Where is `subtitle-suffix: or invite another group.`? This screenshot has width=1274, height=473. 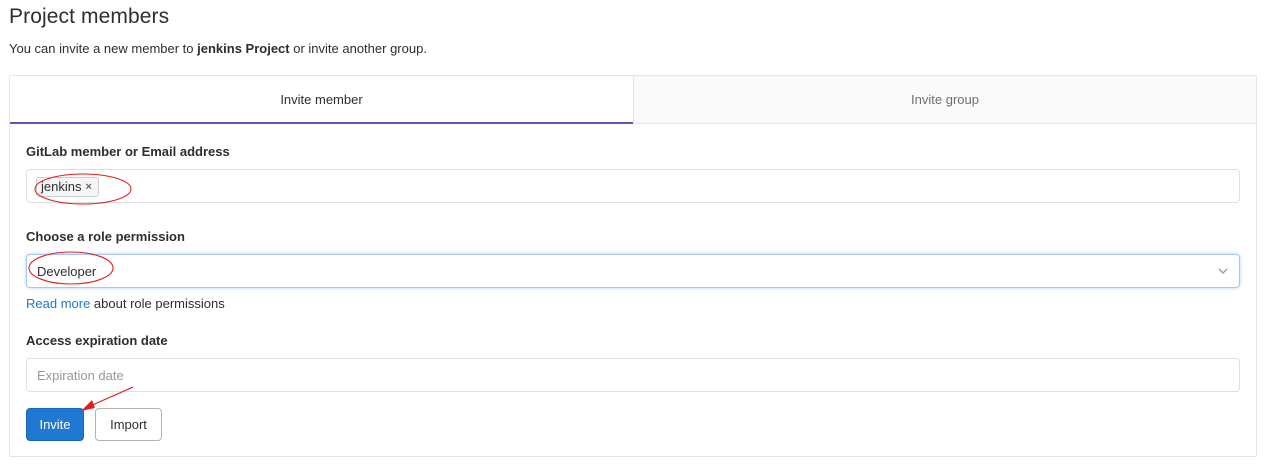 subtitle-suffix: or invite another group. is located at coordinates (358, 48).